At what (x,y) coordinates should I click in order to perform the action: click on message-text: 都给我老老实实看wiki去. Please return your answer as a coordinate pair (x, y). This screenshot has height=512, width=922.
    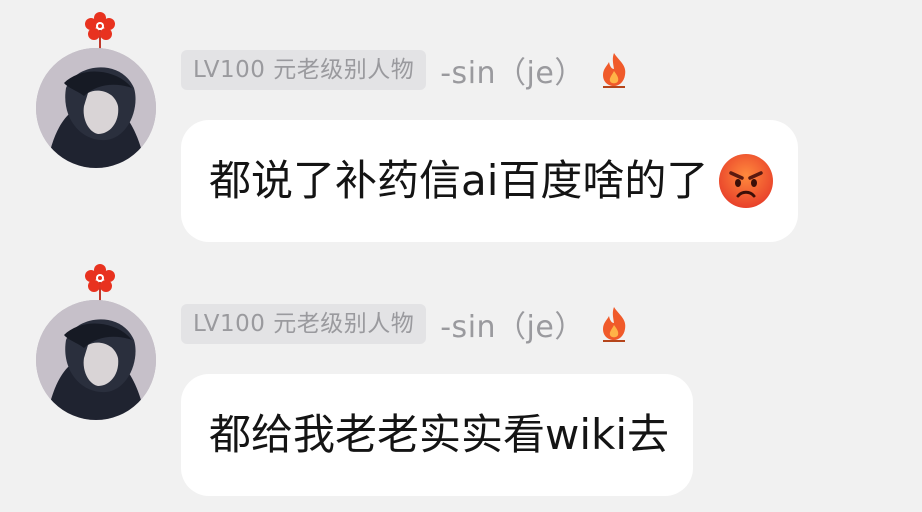
    Looking at the image, I should click on (439, 434).